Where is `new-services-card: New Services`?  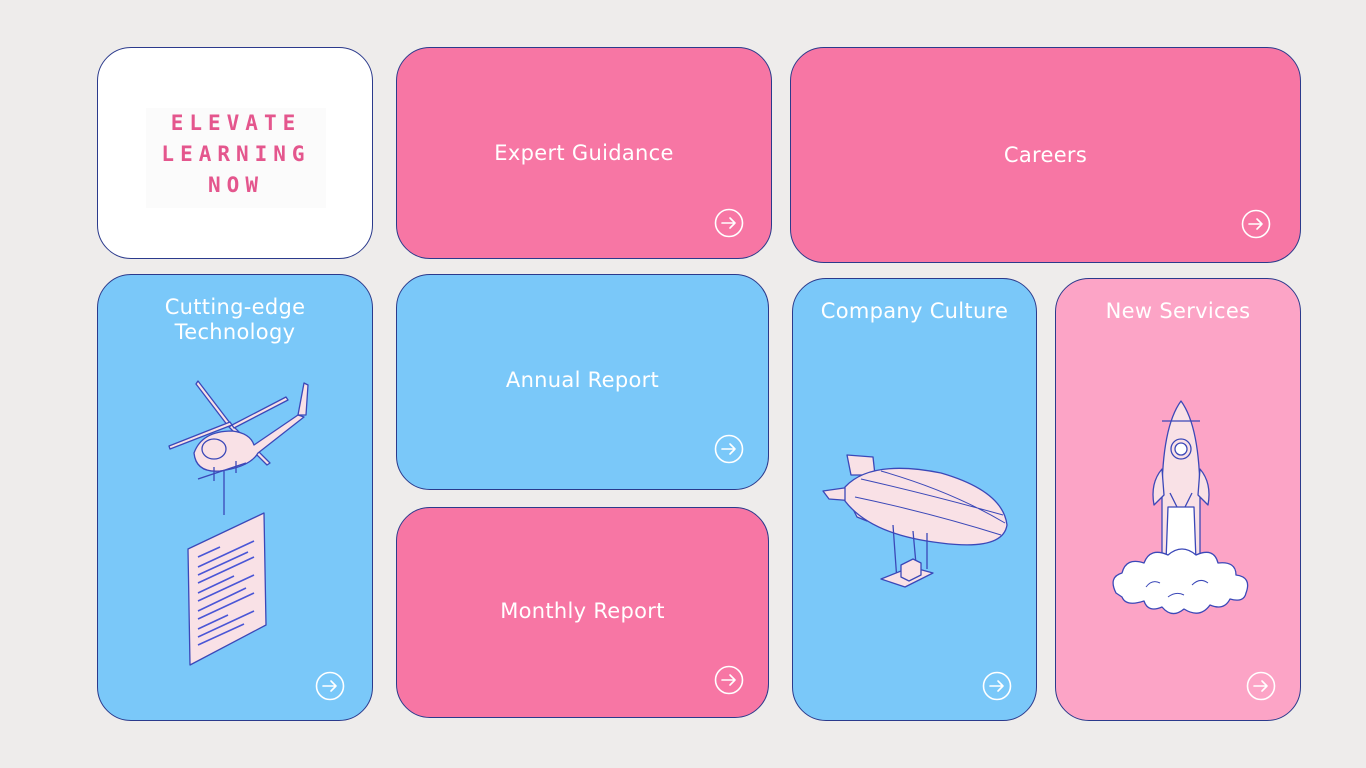 new-services-card: New Services is located at coordinates (1178, 499).